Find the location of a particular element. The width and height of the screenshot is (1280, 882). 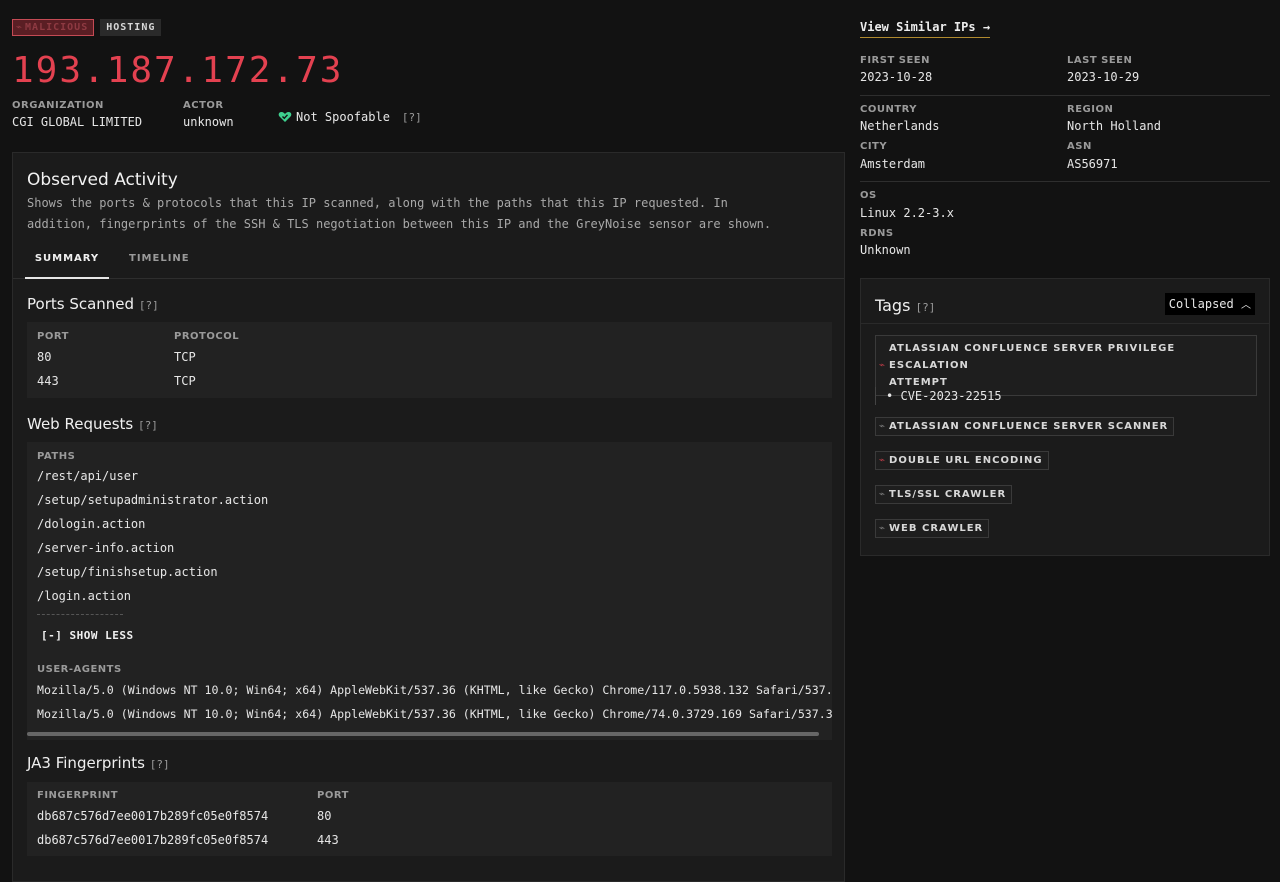

path-item: /server-info.action is located at coordinates (106, 548).